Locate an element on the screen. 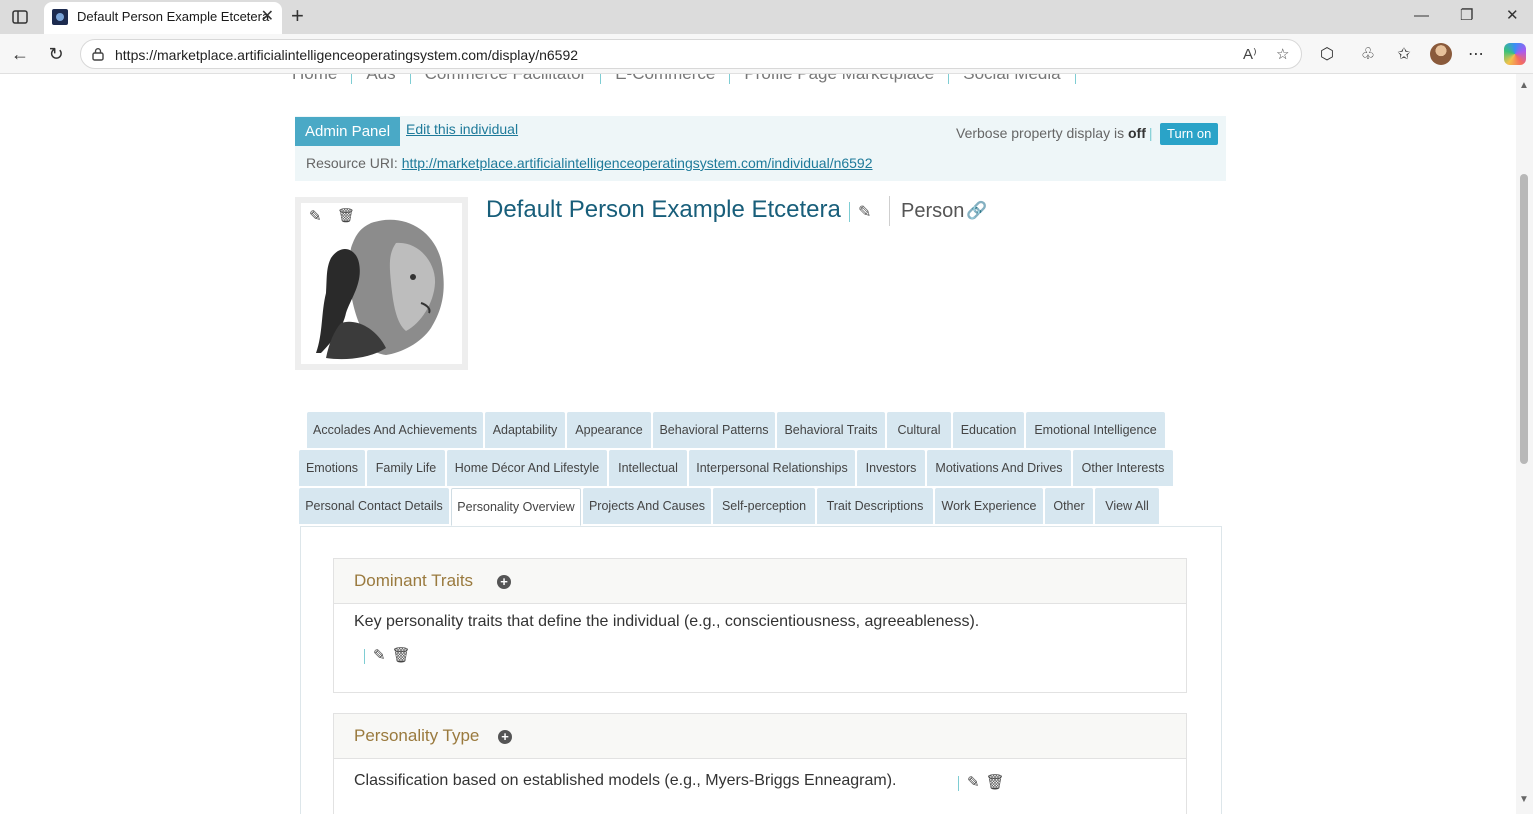 The height and width of the screenshot is (814, 1533). read-aloud-icon: A⁾ is located at coordinates (1250, 54).